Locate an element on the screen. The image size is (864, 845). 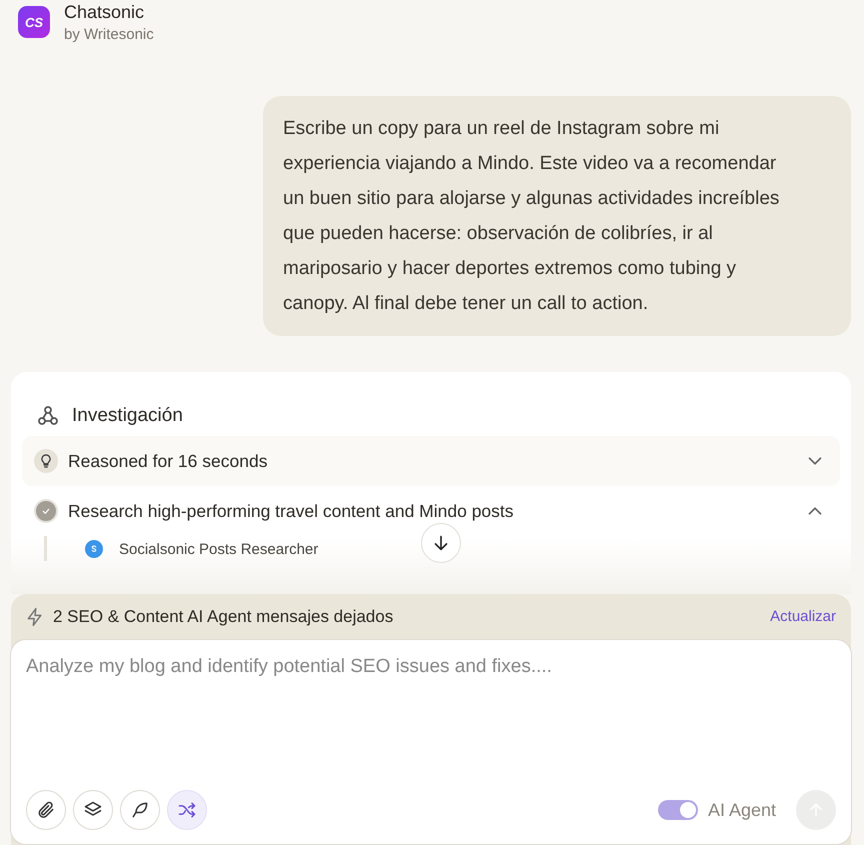
attach-button is located at coordinates (46, 810).